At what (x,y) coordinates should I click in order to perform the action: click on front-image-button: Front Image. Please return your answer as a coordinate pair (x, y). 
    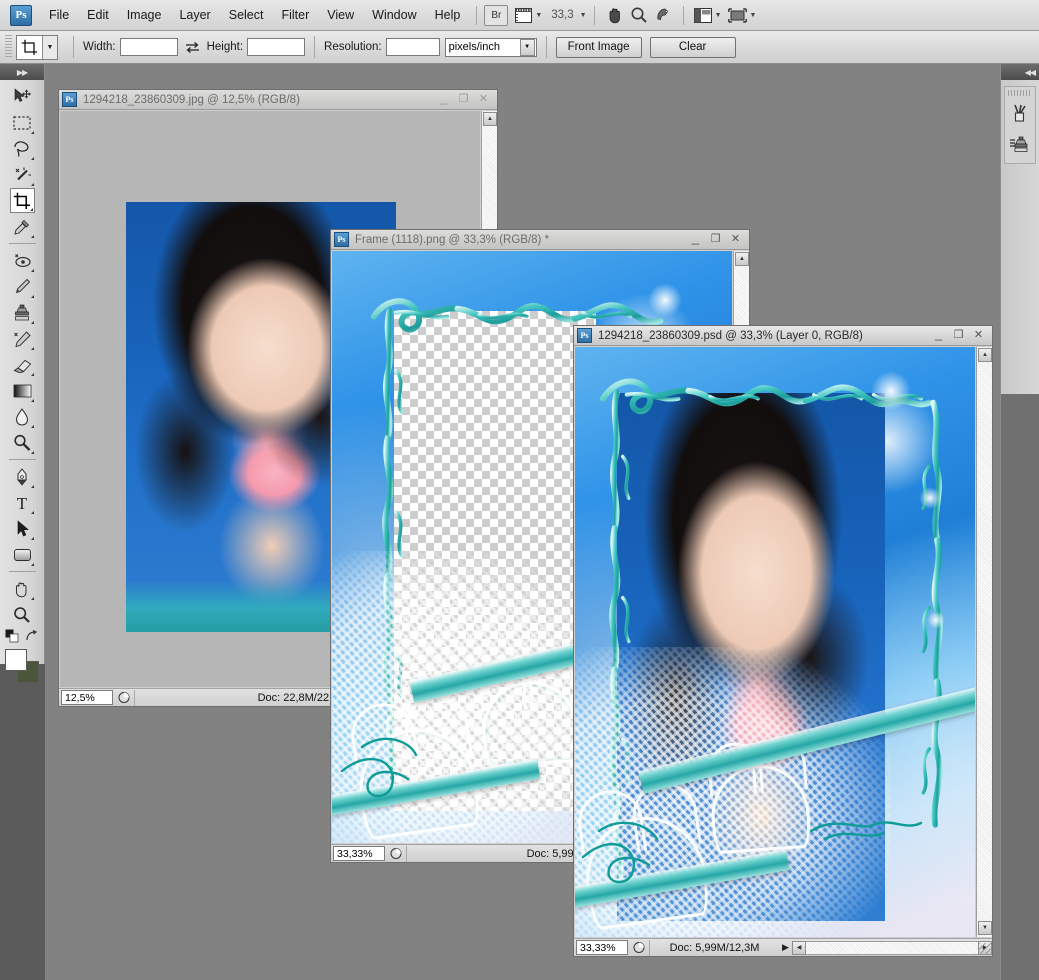
    Looking at the image, I should click on (598, 47).